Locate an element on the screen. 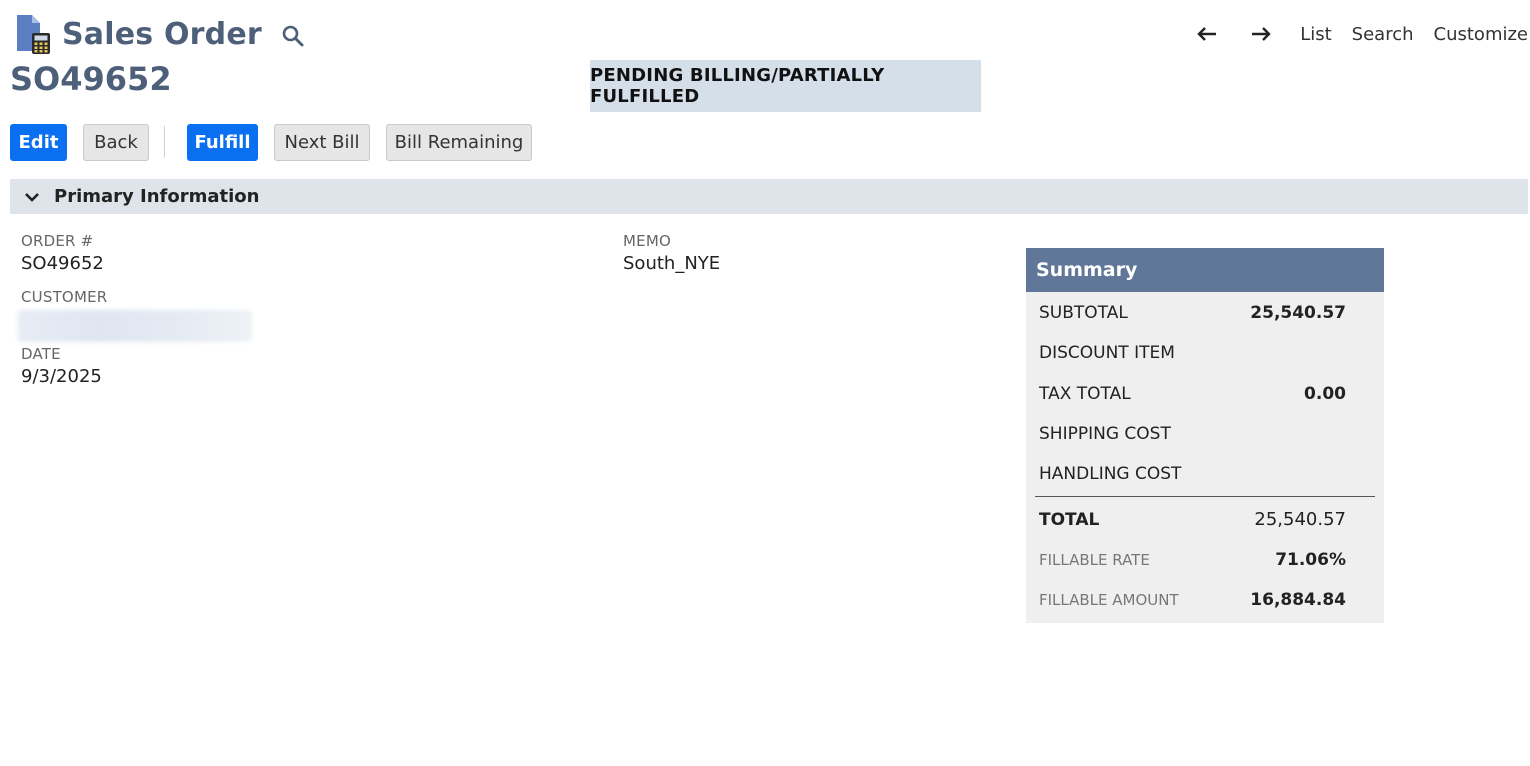 This screenshot has width=1530, height=766. page-title-row: Sales Order is located at coordinates (160, 34).